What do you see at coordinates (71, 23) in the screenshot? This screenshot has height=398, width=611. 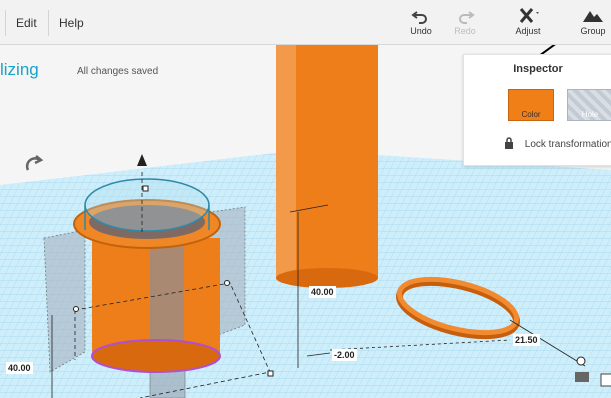 I see `help-menu: Help` at bounding box center [71, 23].